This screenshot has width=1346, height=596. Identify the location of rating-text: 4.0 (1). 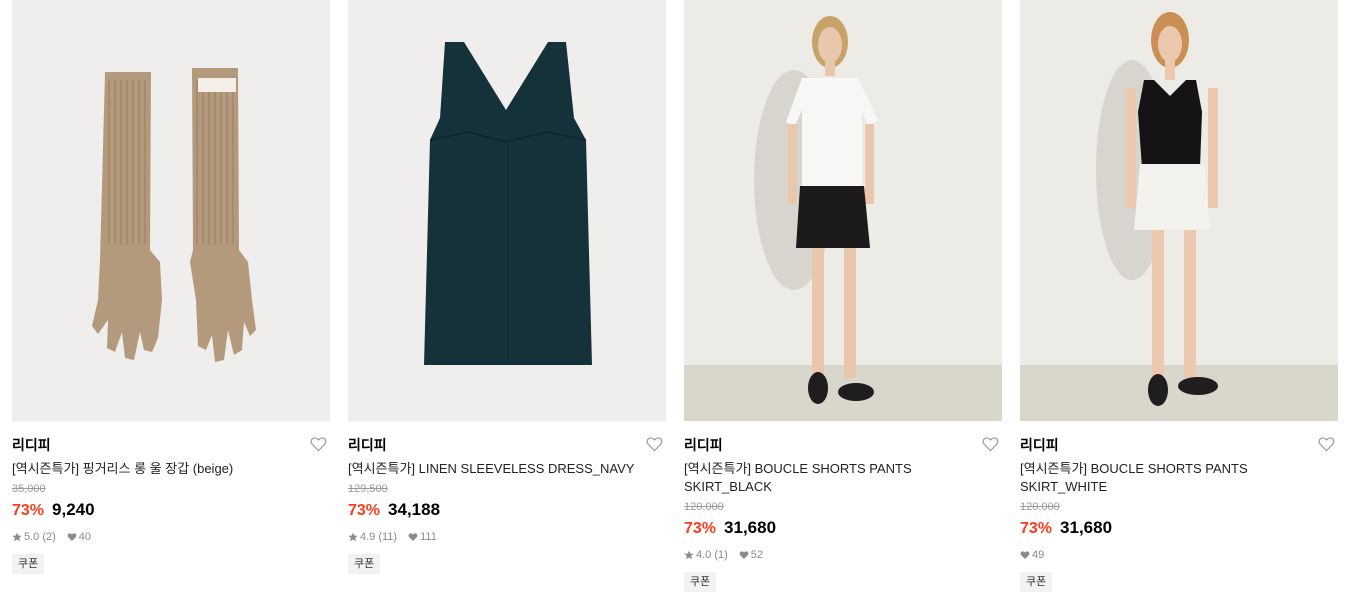
(712, 555).